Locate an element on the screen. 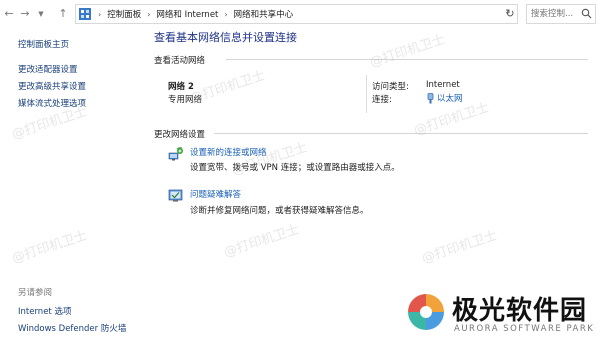  forward-arrow-icon: → is located at coordinates (25, 14).